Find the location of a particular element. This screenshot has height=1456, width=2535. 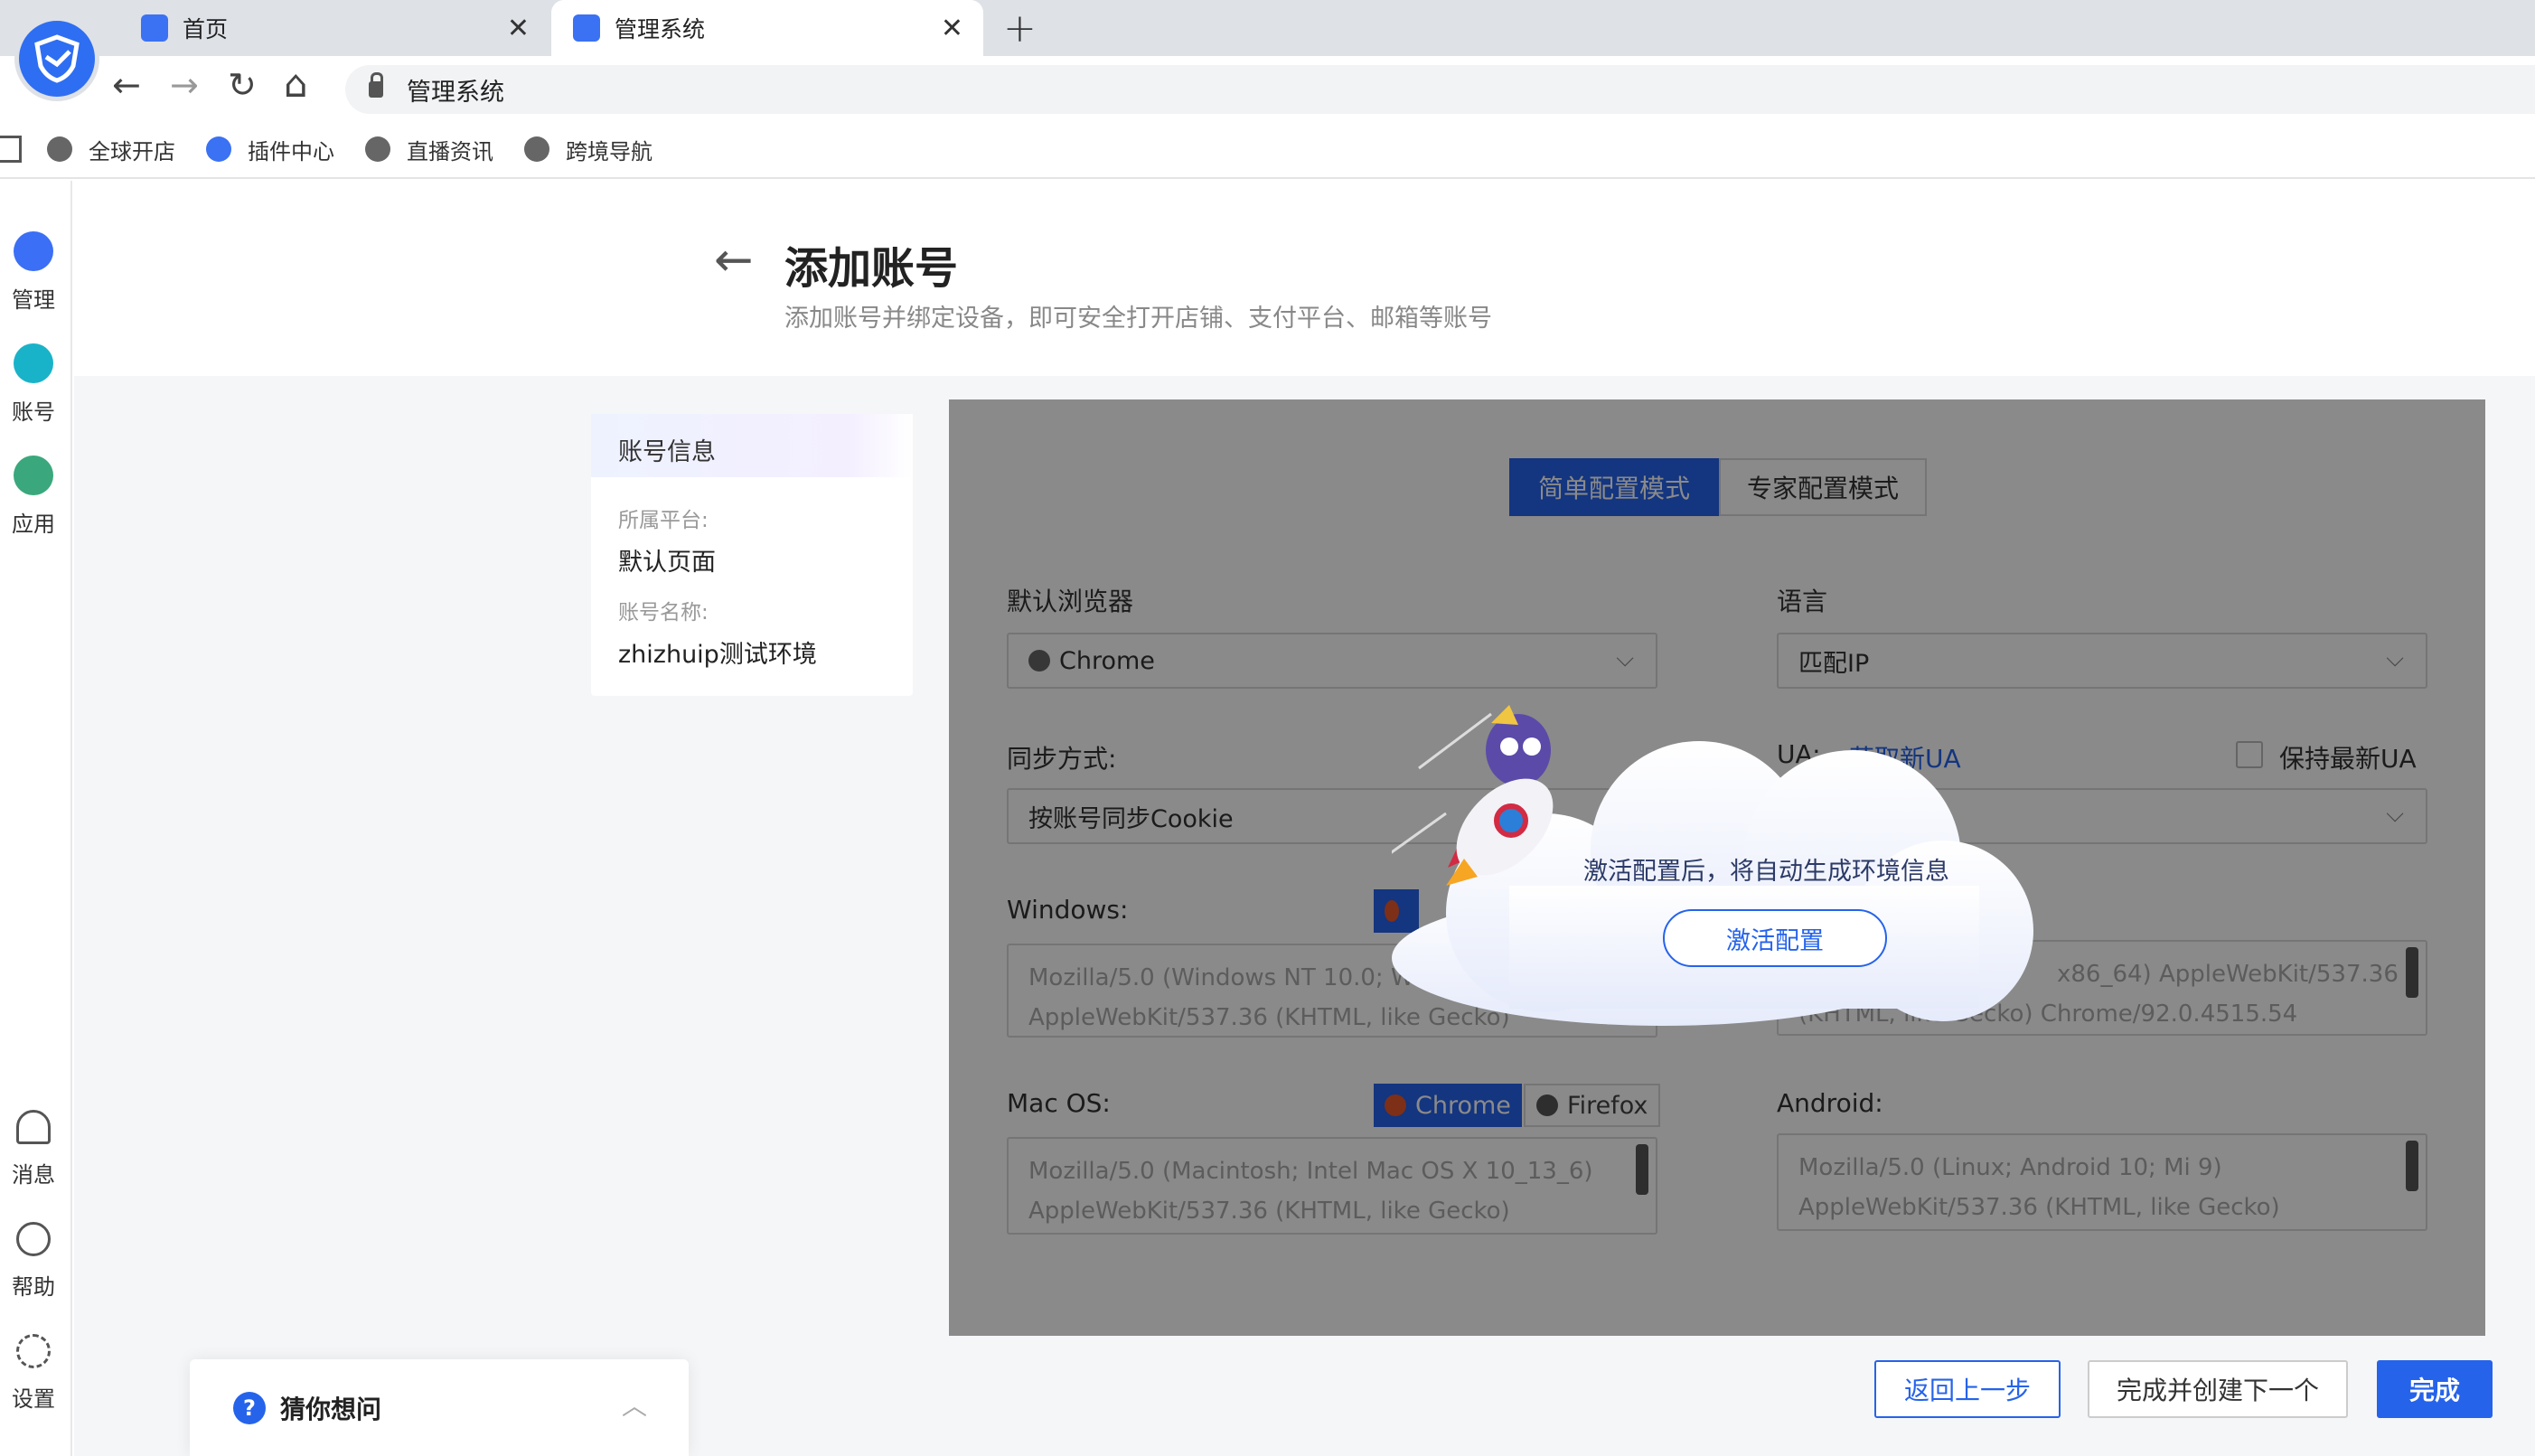

grid-icon is located at coordinates (33, 251).